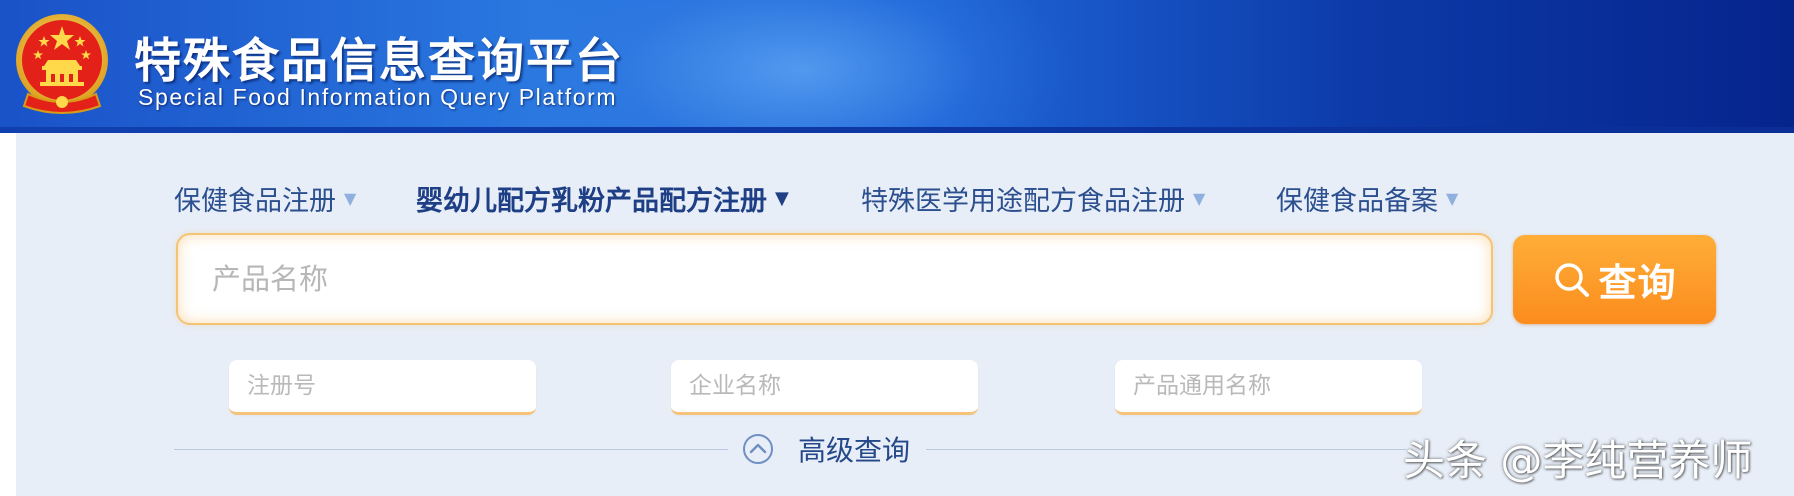 The height and width of the screenshot is (496, 1794). I want to click on product-name-search-box, so click(834, 279).